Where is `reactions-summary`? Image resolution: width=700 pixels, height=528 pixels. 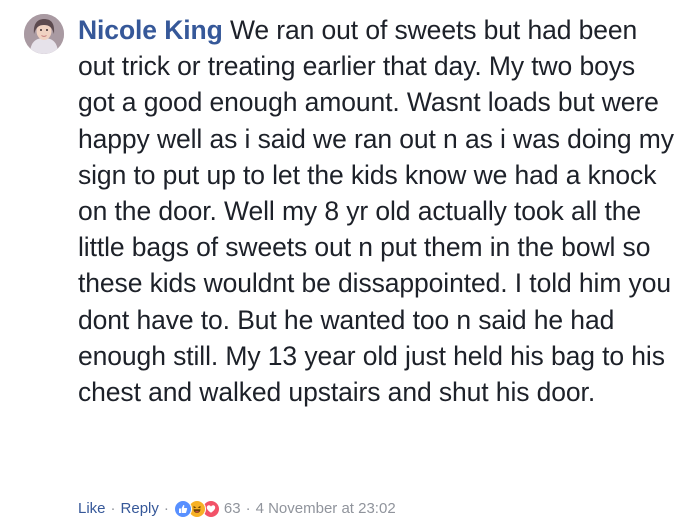
reactions-summary is located at coordinates (196, 509).